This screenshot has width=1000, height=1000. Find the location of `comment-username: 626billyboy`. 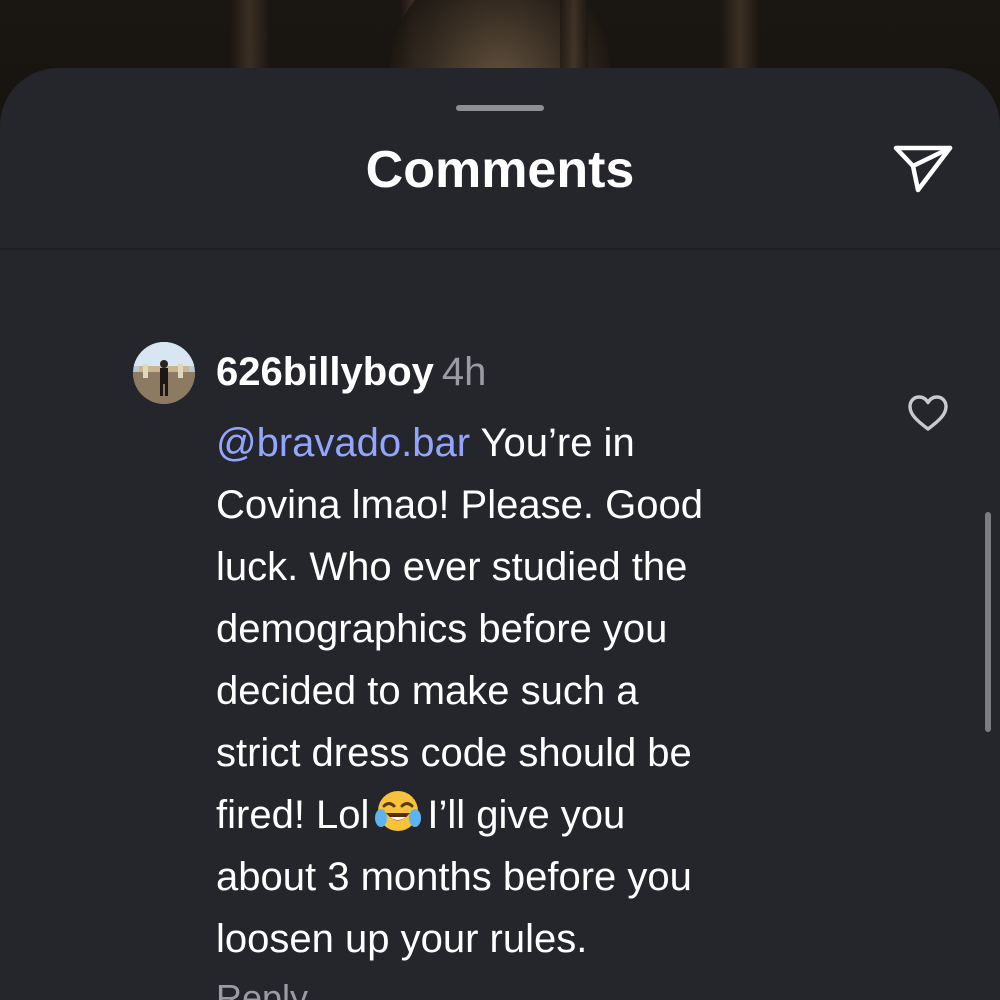

comment-username: 626billyboy is located at coordinates (325, 372).